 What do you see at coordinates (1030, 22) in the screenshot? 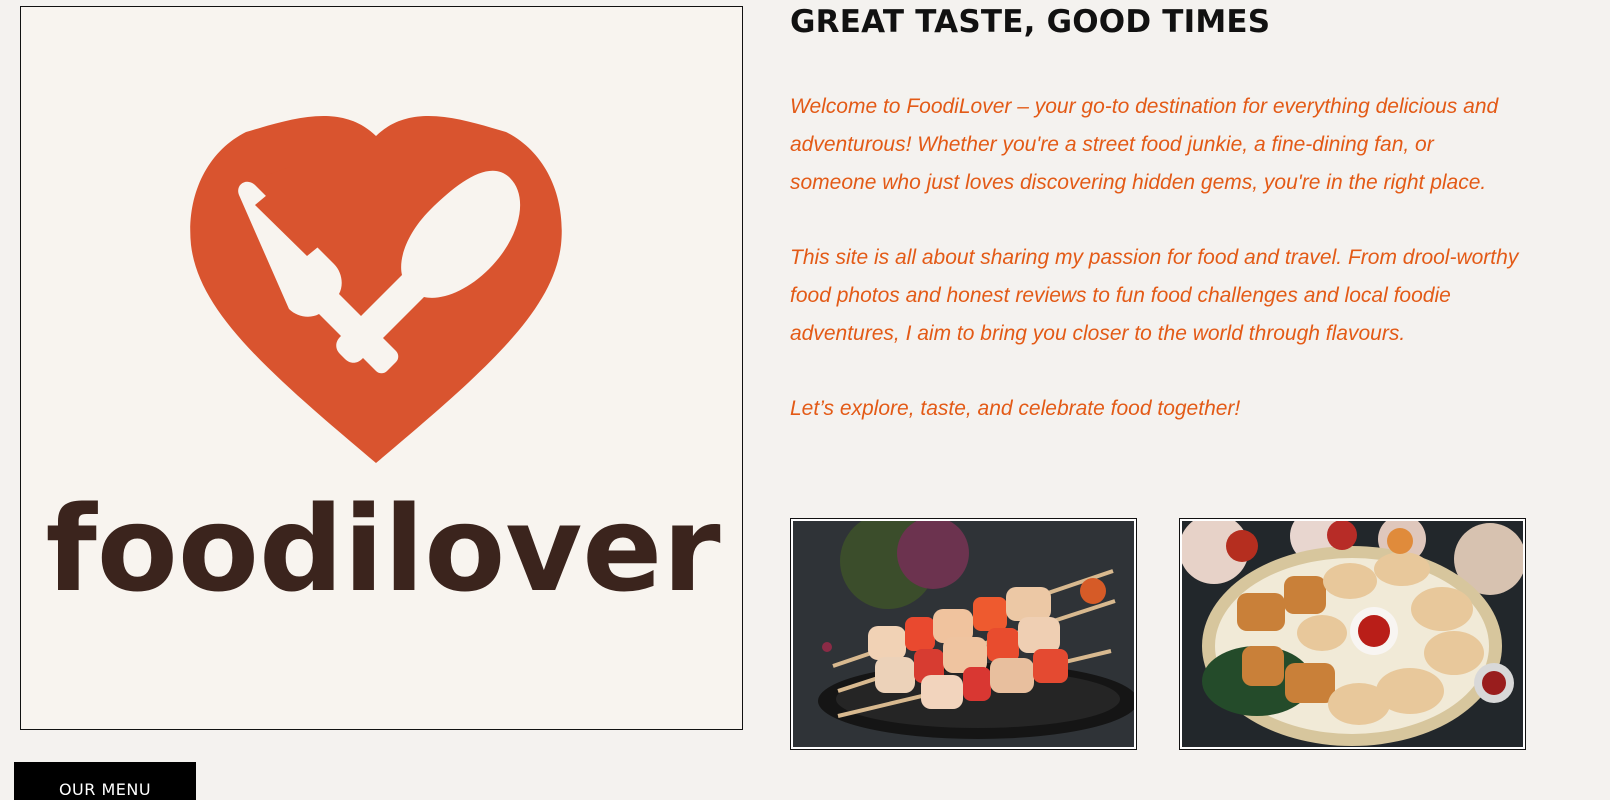
I see `page-title: GREAT TASTE, GOOD TIMES` at bounding box center [1030, 22].